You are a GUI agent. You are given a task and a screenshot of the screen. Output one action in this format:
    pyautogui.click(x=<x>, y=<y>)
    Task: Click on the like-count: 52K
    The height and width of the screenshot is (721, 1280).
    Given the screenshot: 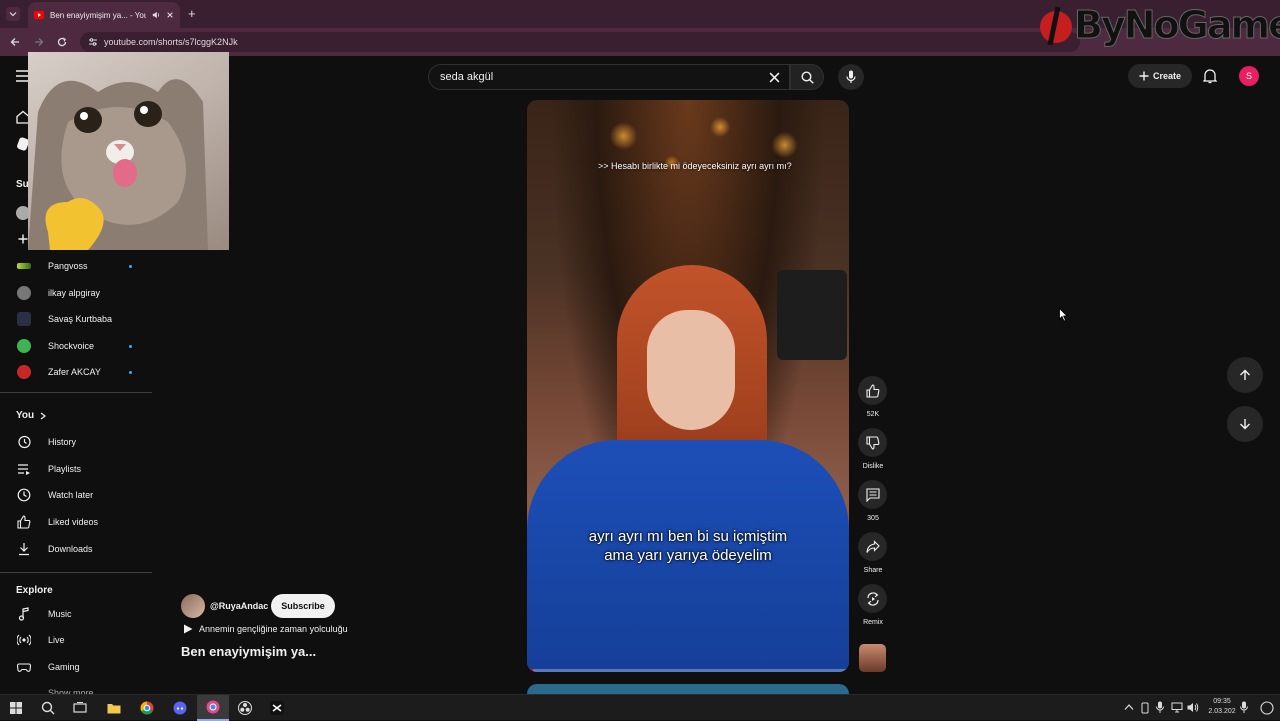 What is the action you would take?
    pyautogui.click(x=873, y=414)
    